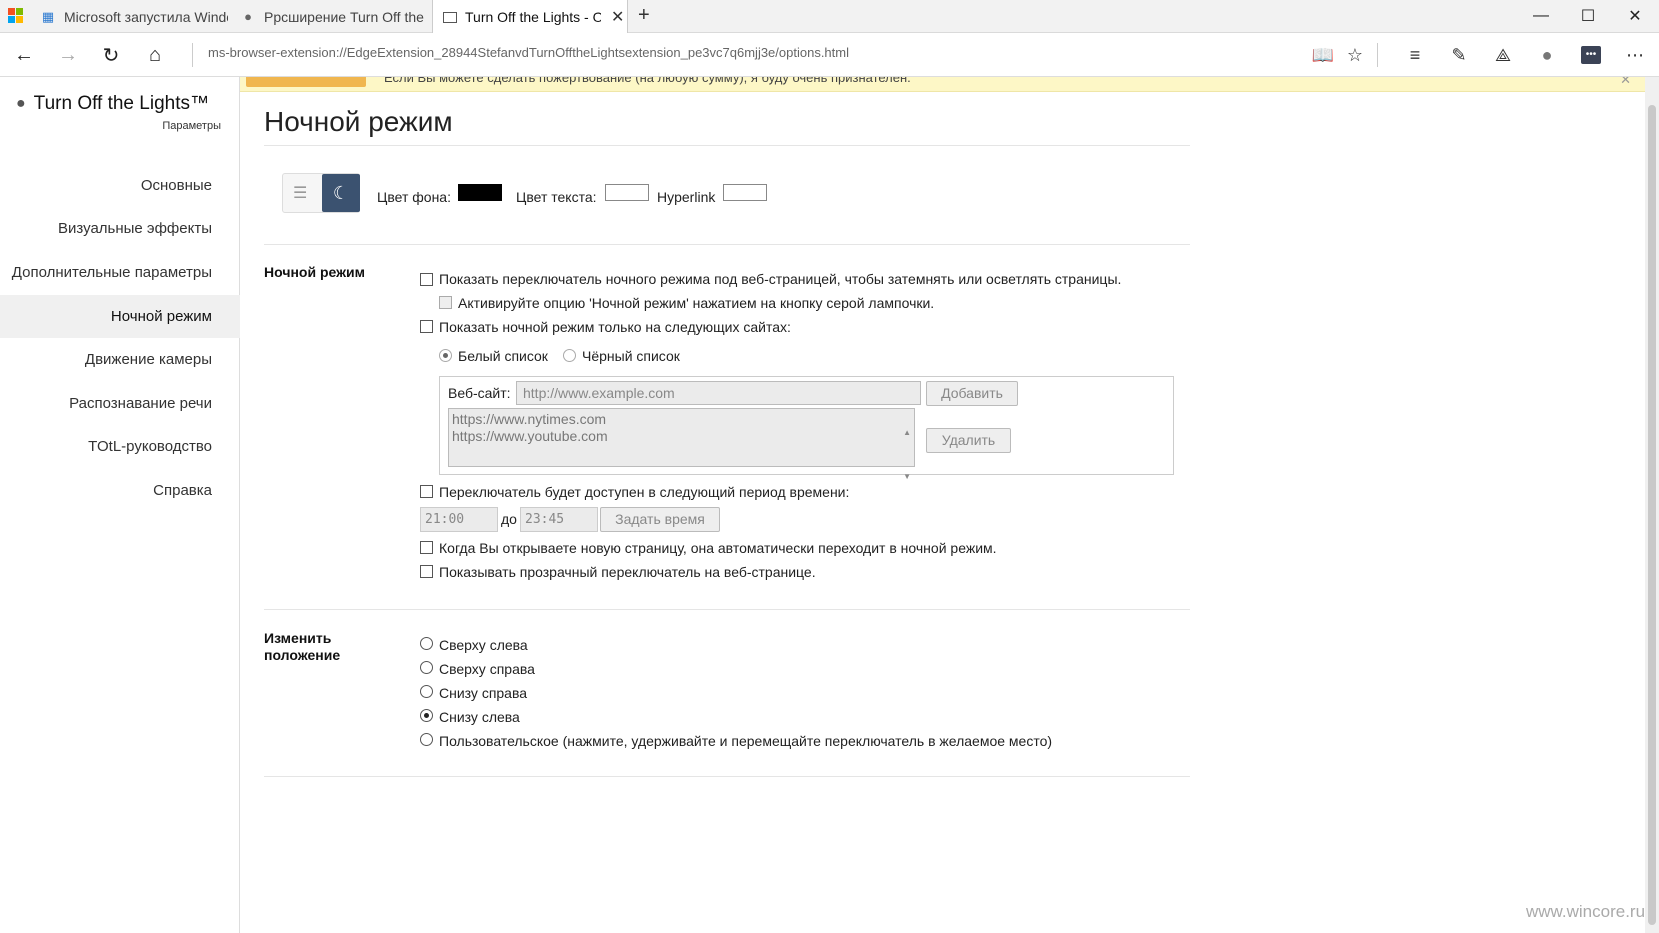 The width and height of the screenshot is (1659, 933). I want to click on minimize-button: —, so click(1541, 16).